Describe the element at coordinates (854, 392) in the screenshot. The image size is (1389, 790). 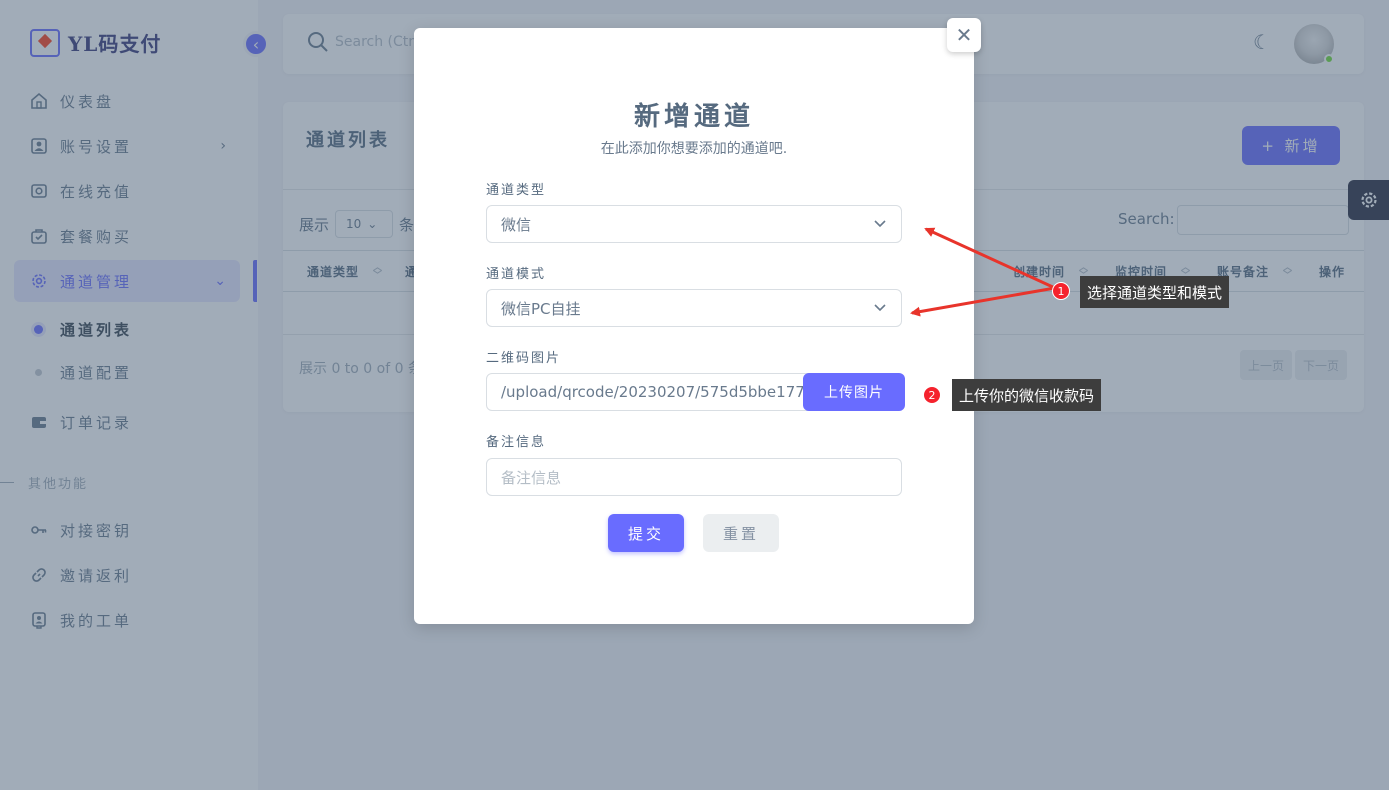
I see `upload-image-button: 上传图片` at that location.